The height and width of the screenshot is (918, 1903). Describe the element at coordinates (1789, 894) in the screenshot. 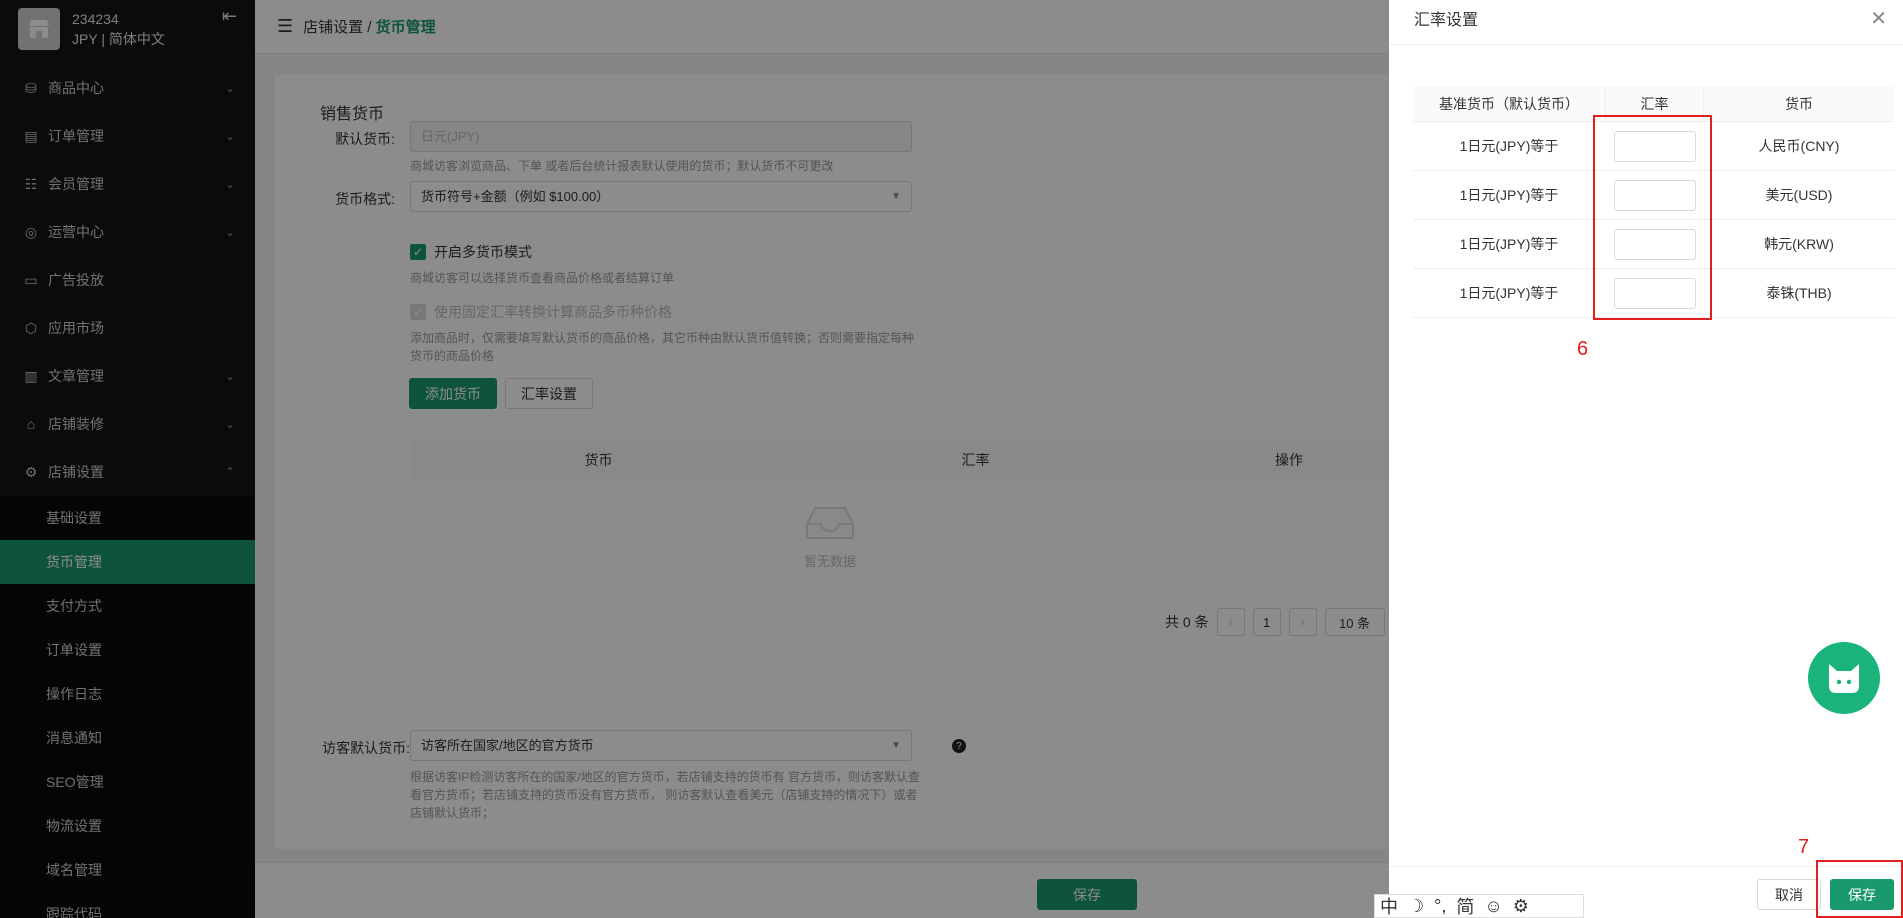

I see `cancel-button: 取消` at that location.